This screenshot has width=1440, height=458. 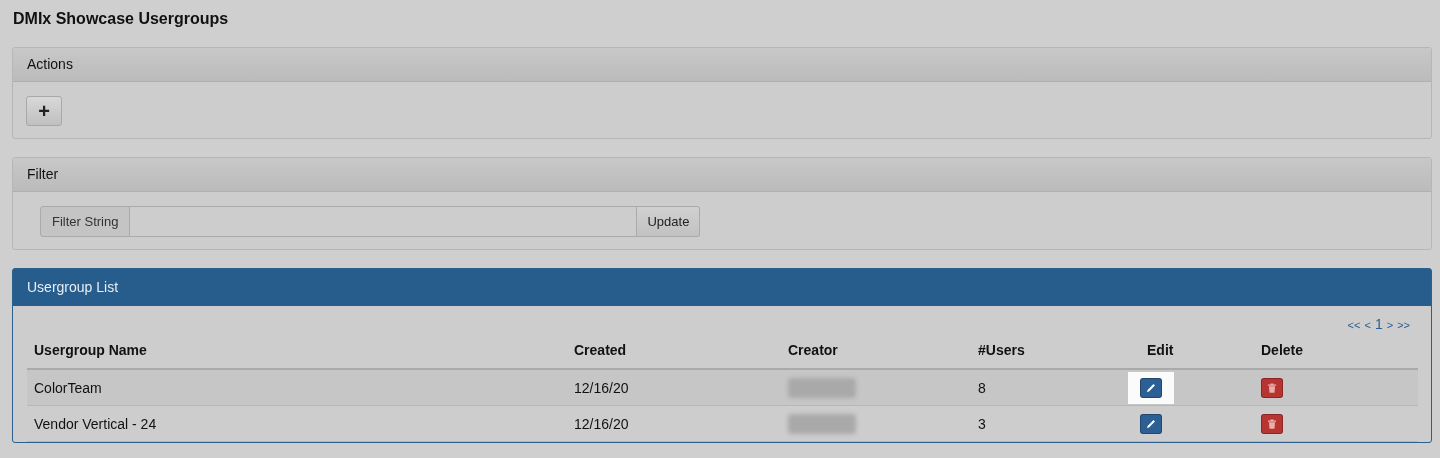 What do you see at coordinates (50, 64) in the screenshot?
I see `panel-title: Actions` at bounding box center [50, 64].